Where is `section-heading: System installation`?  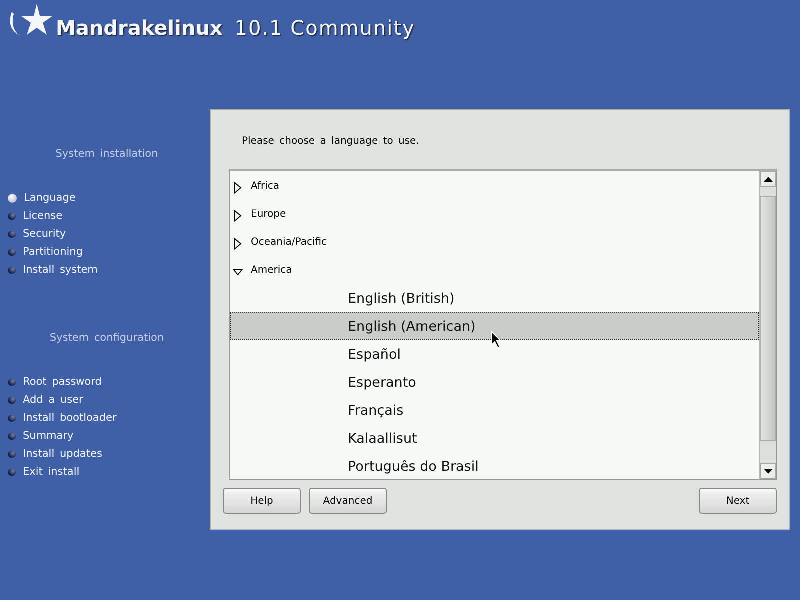 section-heading: System installation is located at coordinates (107, 154).